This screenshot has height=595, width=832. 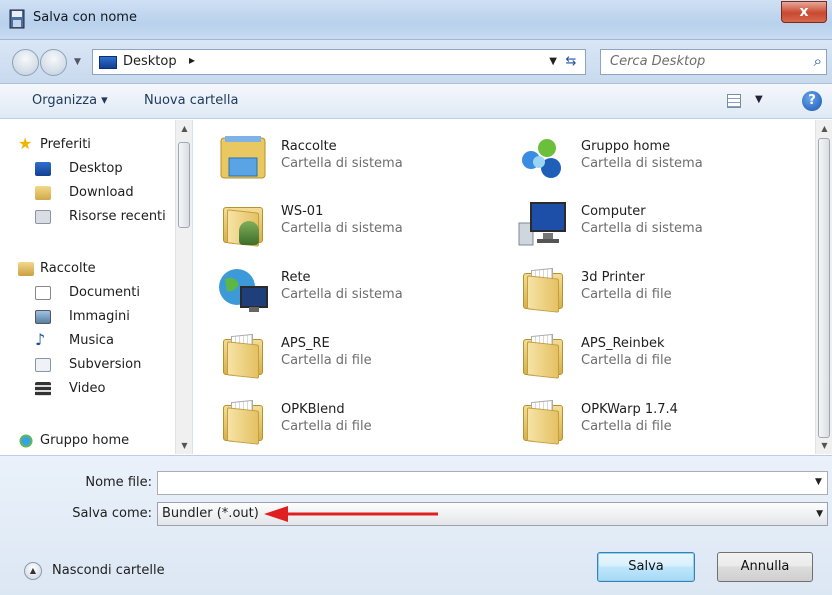 What do you see at coordinates (85, 440) in the screenshot?
I see `nav-group-label: Gruppo home` at bounding box center [85, 440].